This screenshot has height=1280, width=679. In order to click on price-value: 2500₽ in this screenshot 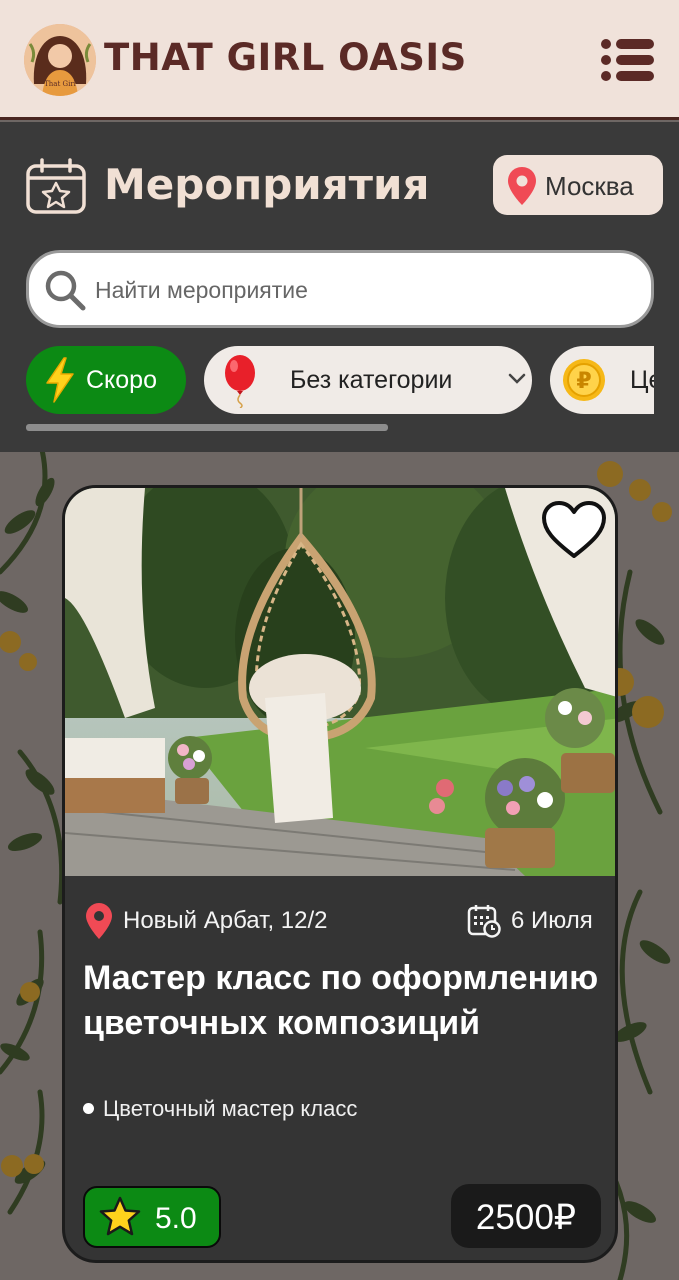, I will do `click(526, 1217)`.